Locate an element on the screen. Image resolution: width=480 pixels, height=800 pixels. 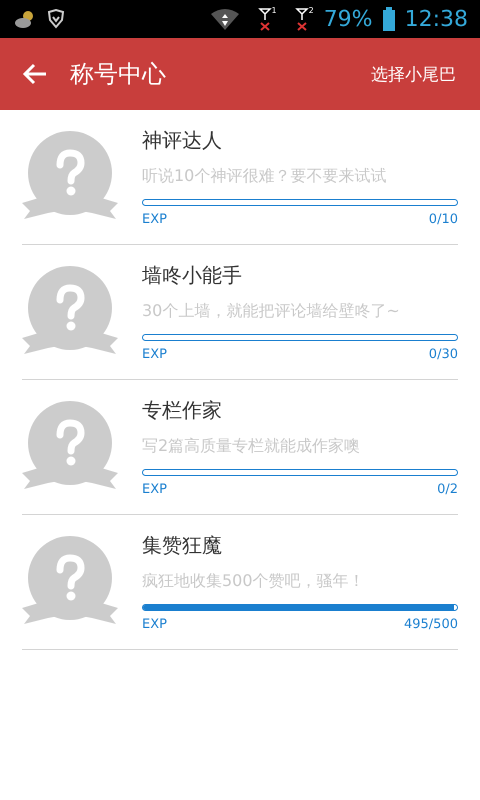
wifi-icon is located at coordinates (225, 19).